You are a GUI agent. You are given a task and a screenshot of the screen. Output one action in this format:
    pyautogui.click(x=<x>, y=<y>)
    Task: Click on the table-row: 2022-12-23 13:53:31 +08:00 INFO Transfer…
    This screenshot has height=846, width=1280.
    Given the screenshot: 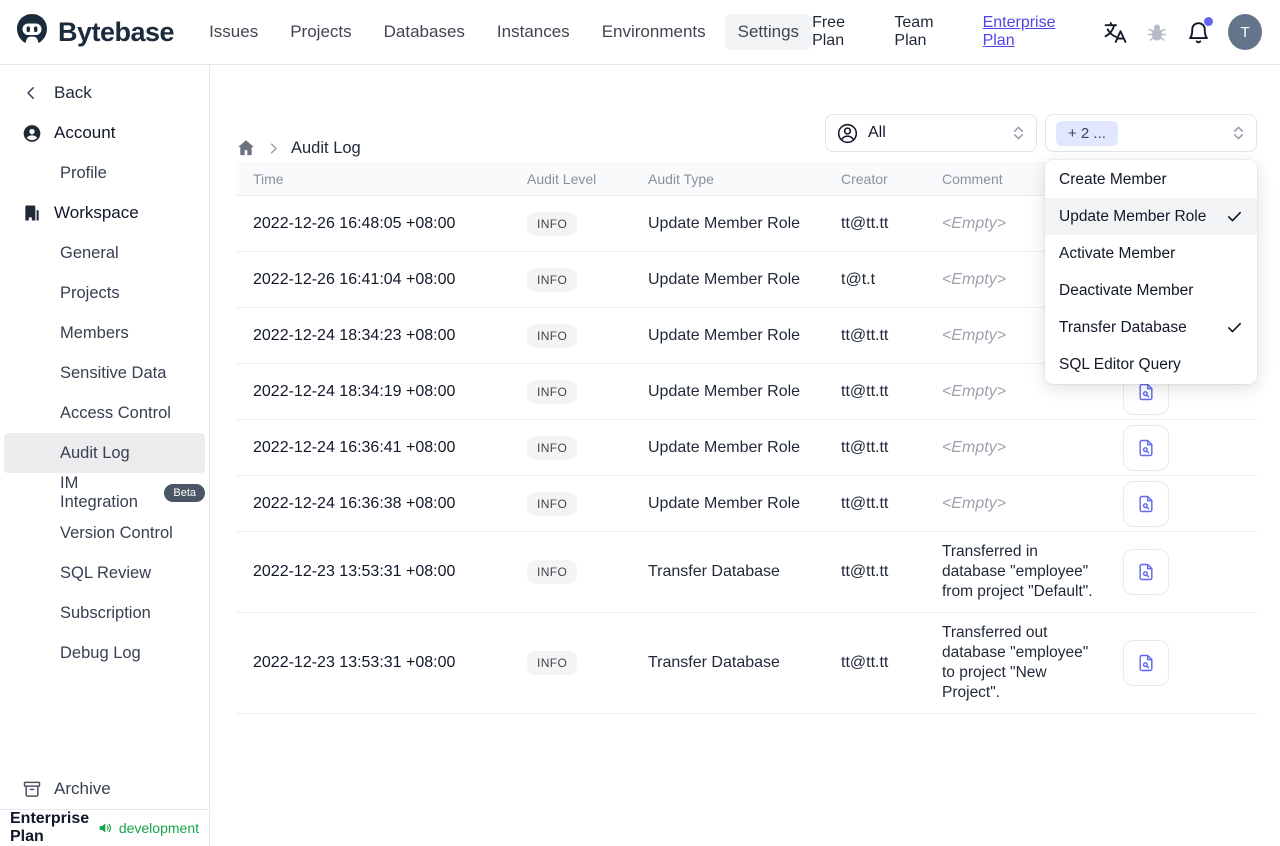 What is the action you would take?
    pyautogui.click(x=746, y=572)
    